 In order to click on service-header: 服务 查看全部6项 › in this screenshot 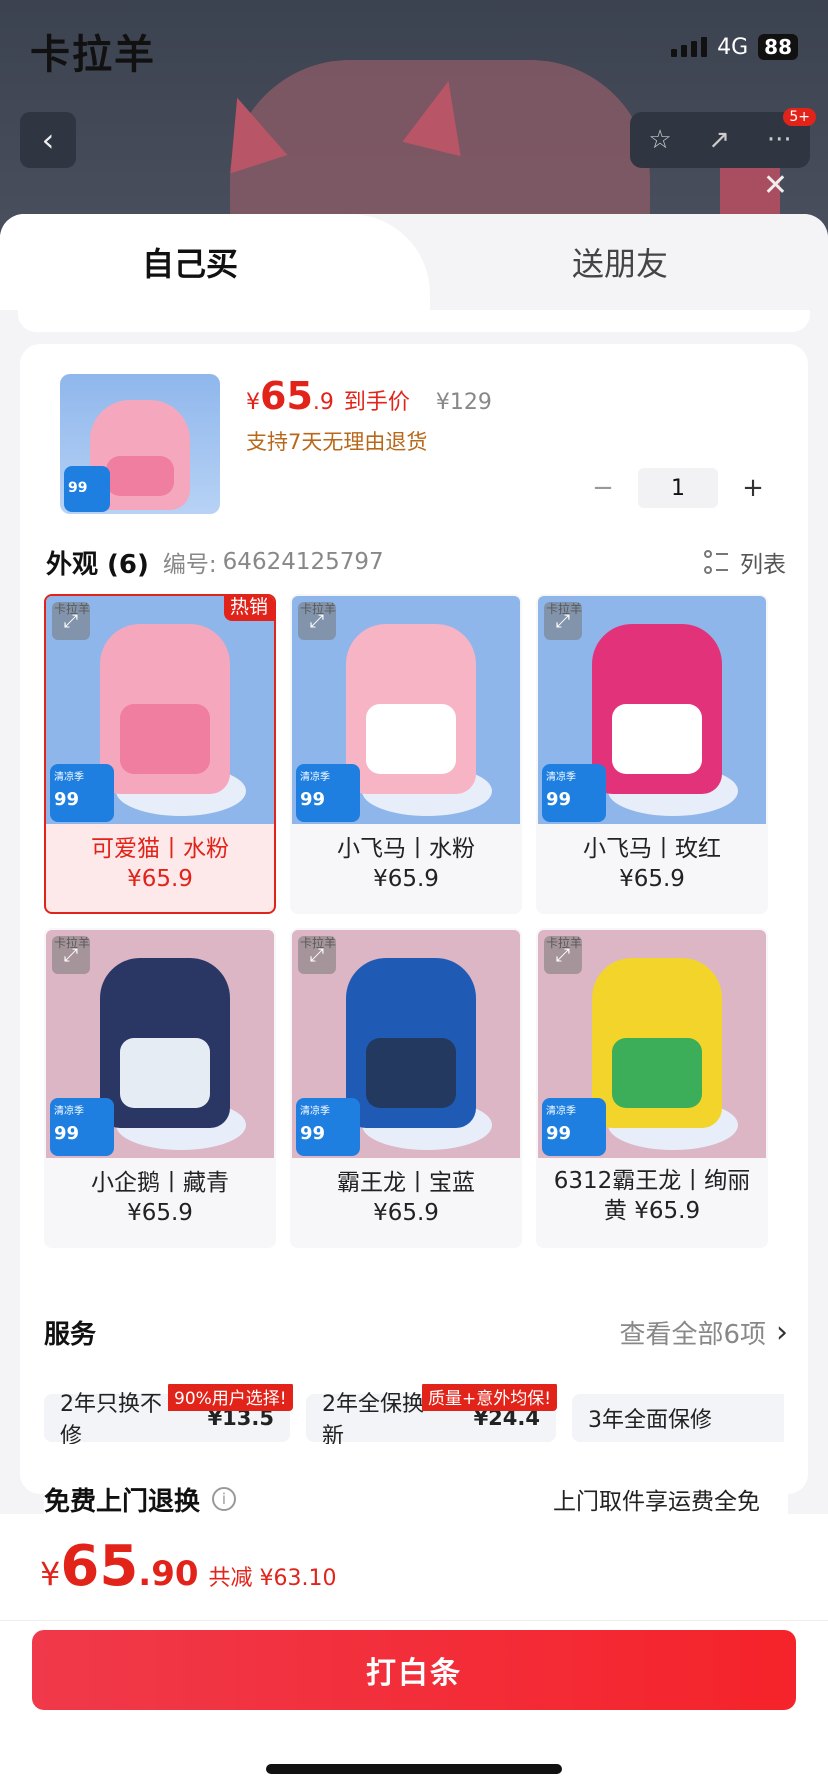, I will do `click(416, 1332)`.